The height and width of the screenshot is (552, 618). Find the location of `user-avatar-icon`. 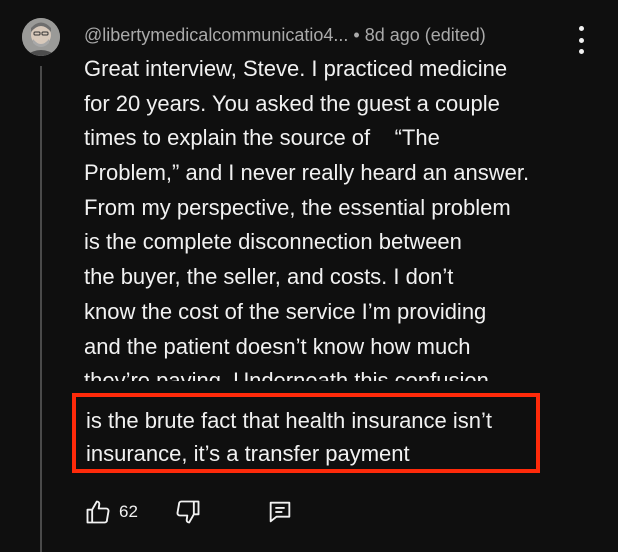

user-avatar-icon is located at coordinates (41, 37).